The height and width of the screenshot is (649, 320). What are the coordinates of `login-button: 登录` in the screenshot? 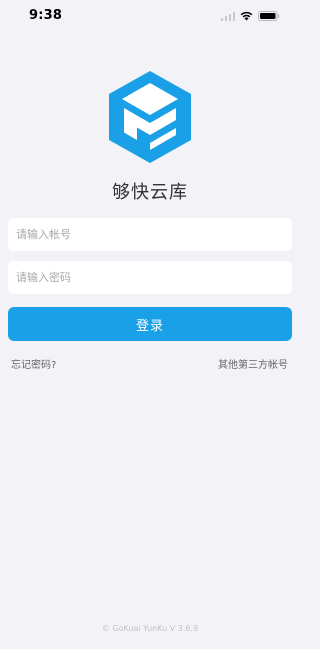 It's located at (150, 324).